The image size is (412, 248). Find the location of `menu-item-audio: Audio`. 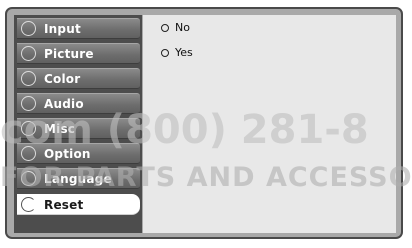

menu-item-audio: Audio is located at coordinates (78, 103).